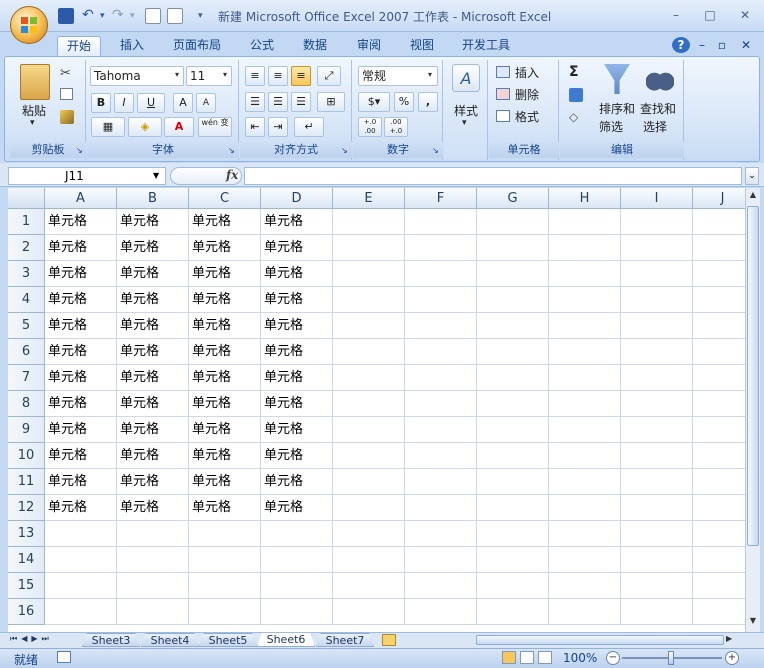 This screenshot has width=764, height=668. Describe the element at coordinates (81, 612) in the screenshot. I see `cell-a16` at that location.